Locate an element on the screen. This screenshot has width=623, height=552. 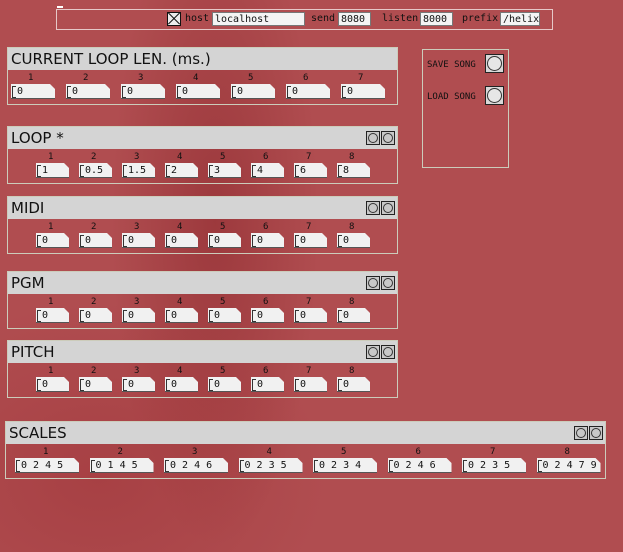
osc-enable-toggle is located at coordinates (174, 19).